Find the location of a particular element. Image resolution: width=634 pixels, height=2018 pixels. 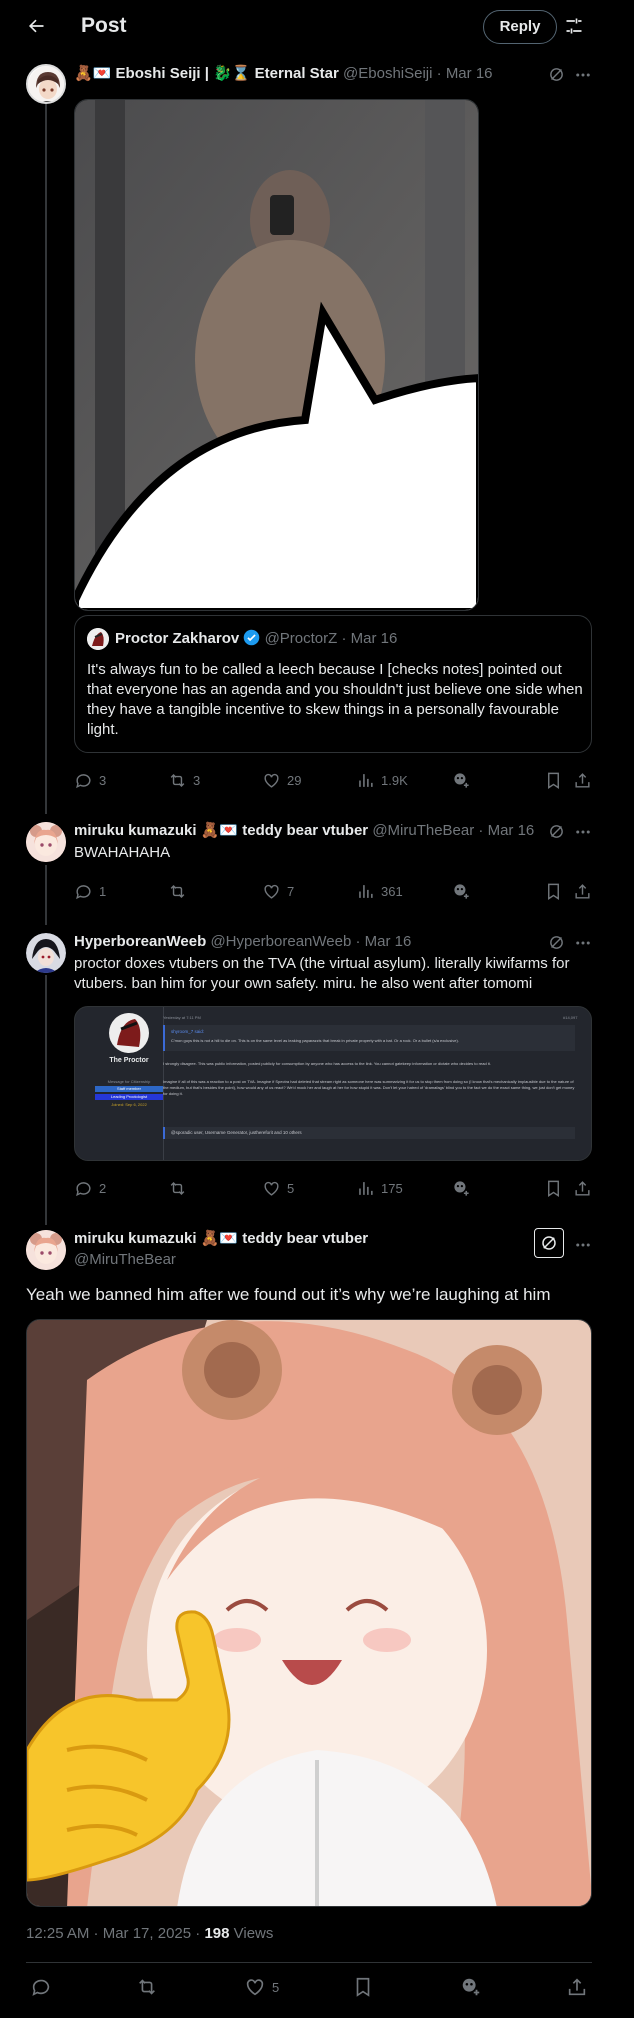

dragon-icon: 🐉 is located at coordinates (222, 73).